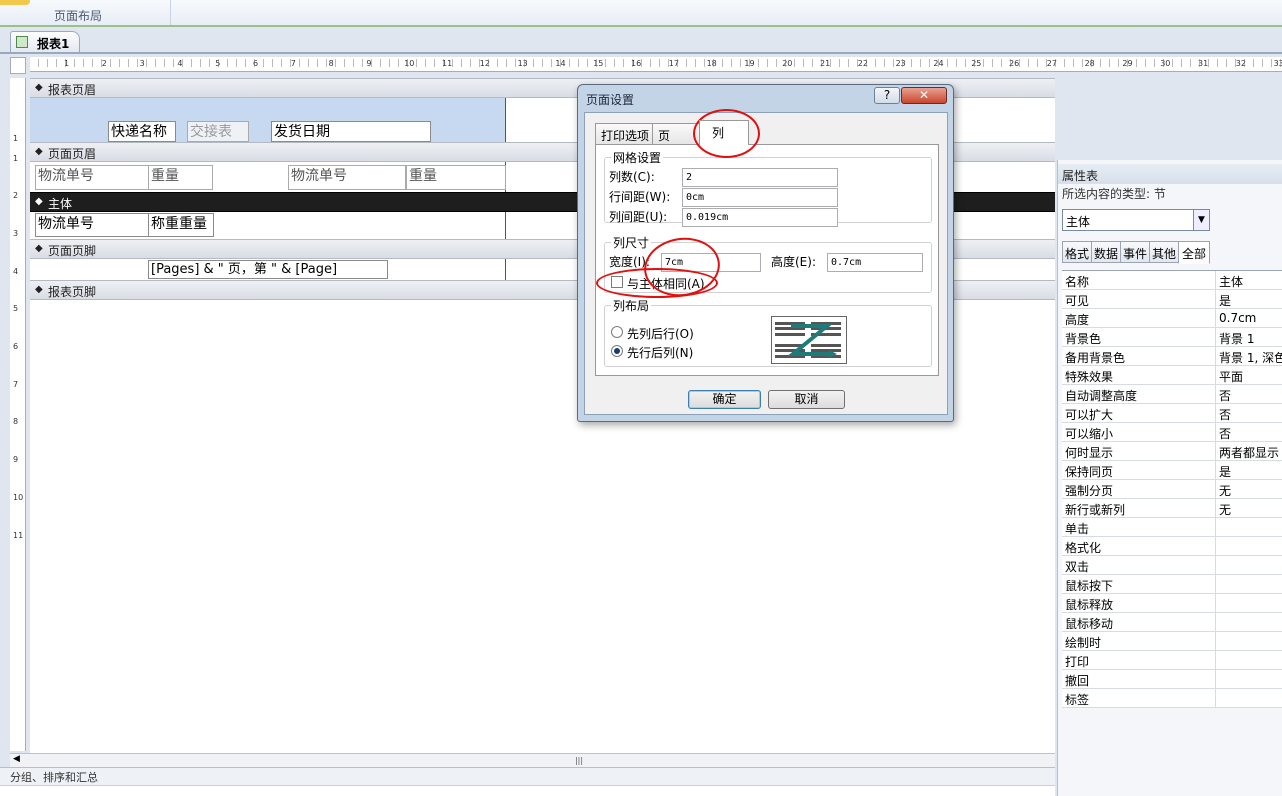 This screenshot has height=796, width=1282. I want to click on tracking-number-field: 物流单号, so click(93, 225).